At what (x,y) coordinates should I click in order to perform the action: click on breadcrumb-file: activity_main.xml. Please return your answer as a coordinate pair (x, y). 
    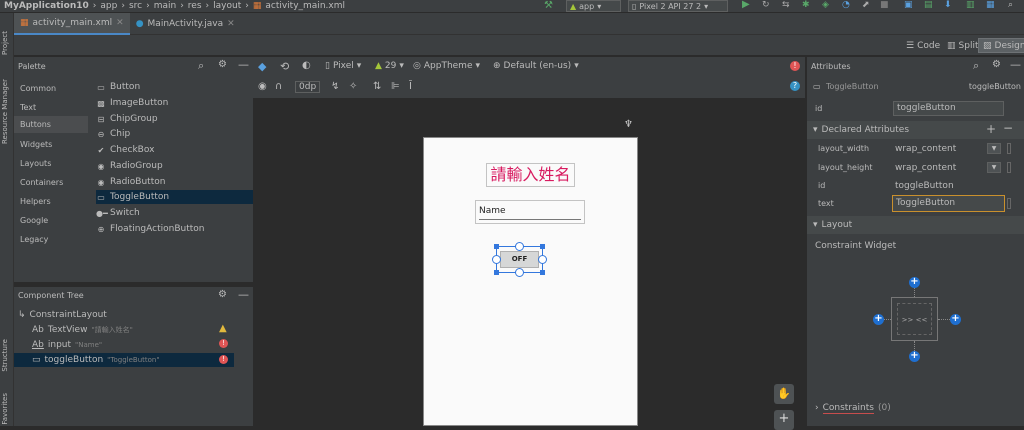
    Looking at the image, I should click on (305, 6).